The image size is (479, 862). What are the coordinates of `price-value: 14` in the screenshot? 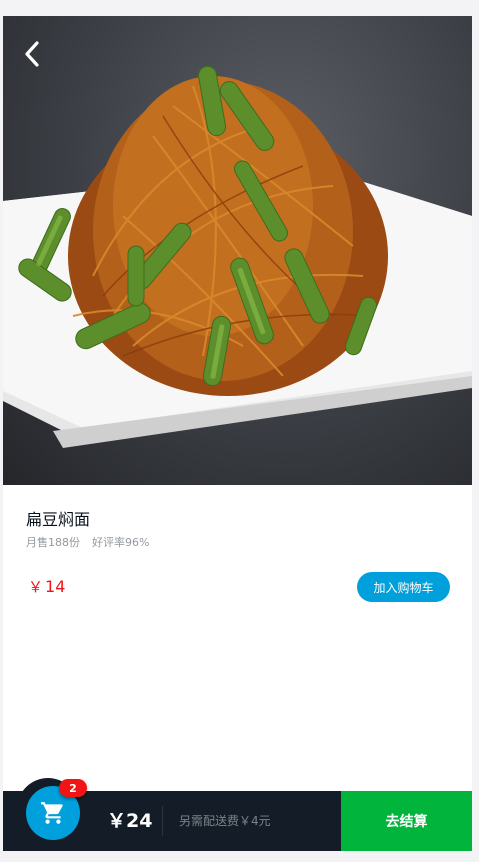 It's located at (55, 586).